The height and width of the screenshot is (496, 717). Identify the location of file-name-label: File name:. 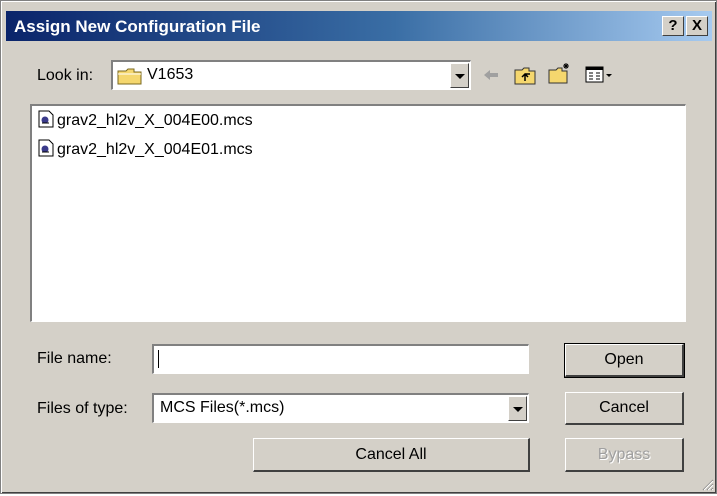
(74, 358).